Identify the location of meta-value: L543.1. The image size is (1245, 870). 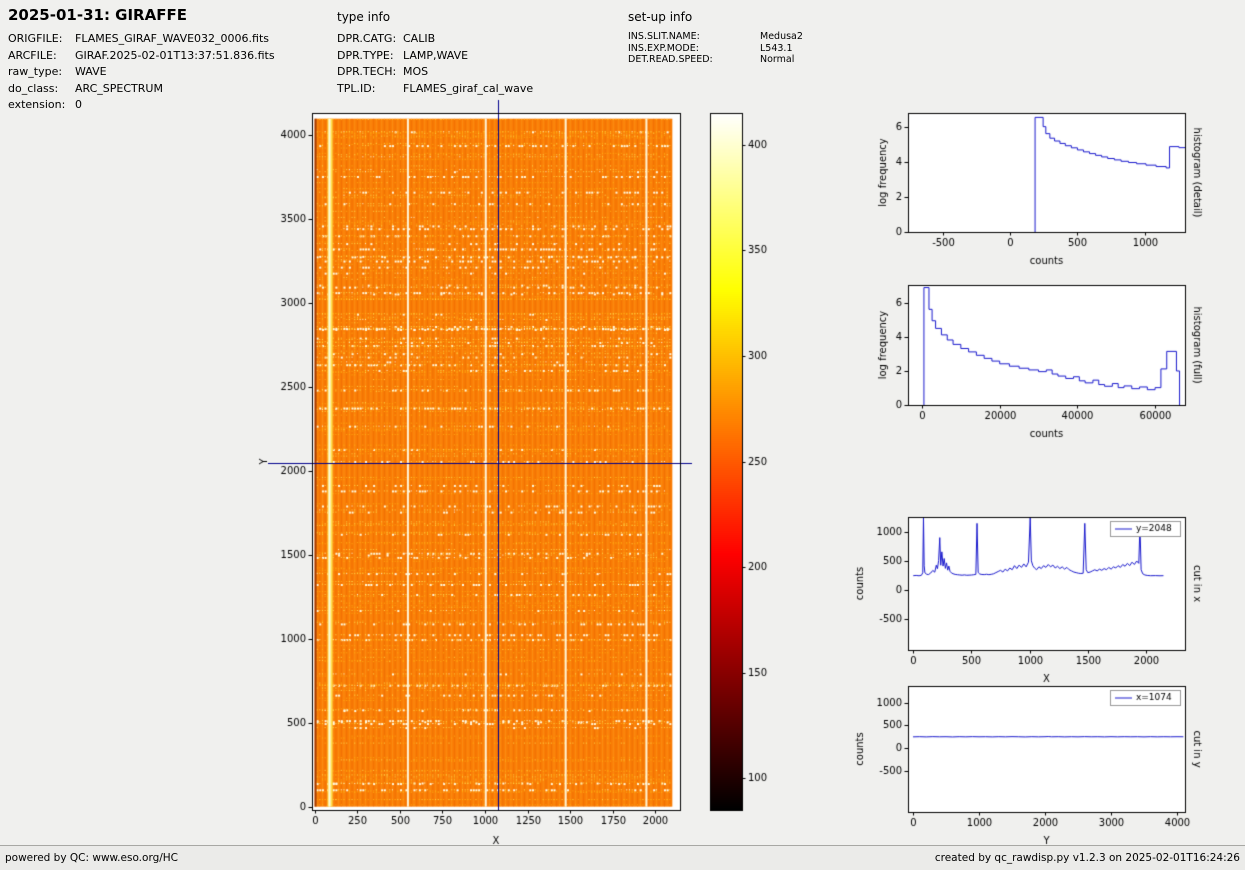
(776, 48).